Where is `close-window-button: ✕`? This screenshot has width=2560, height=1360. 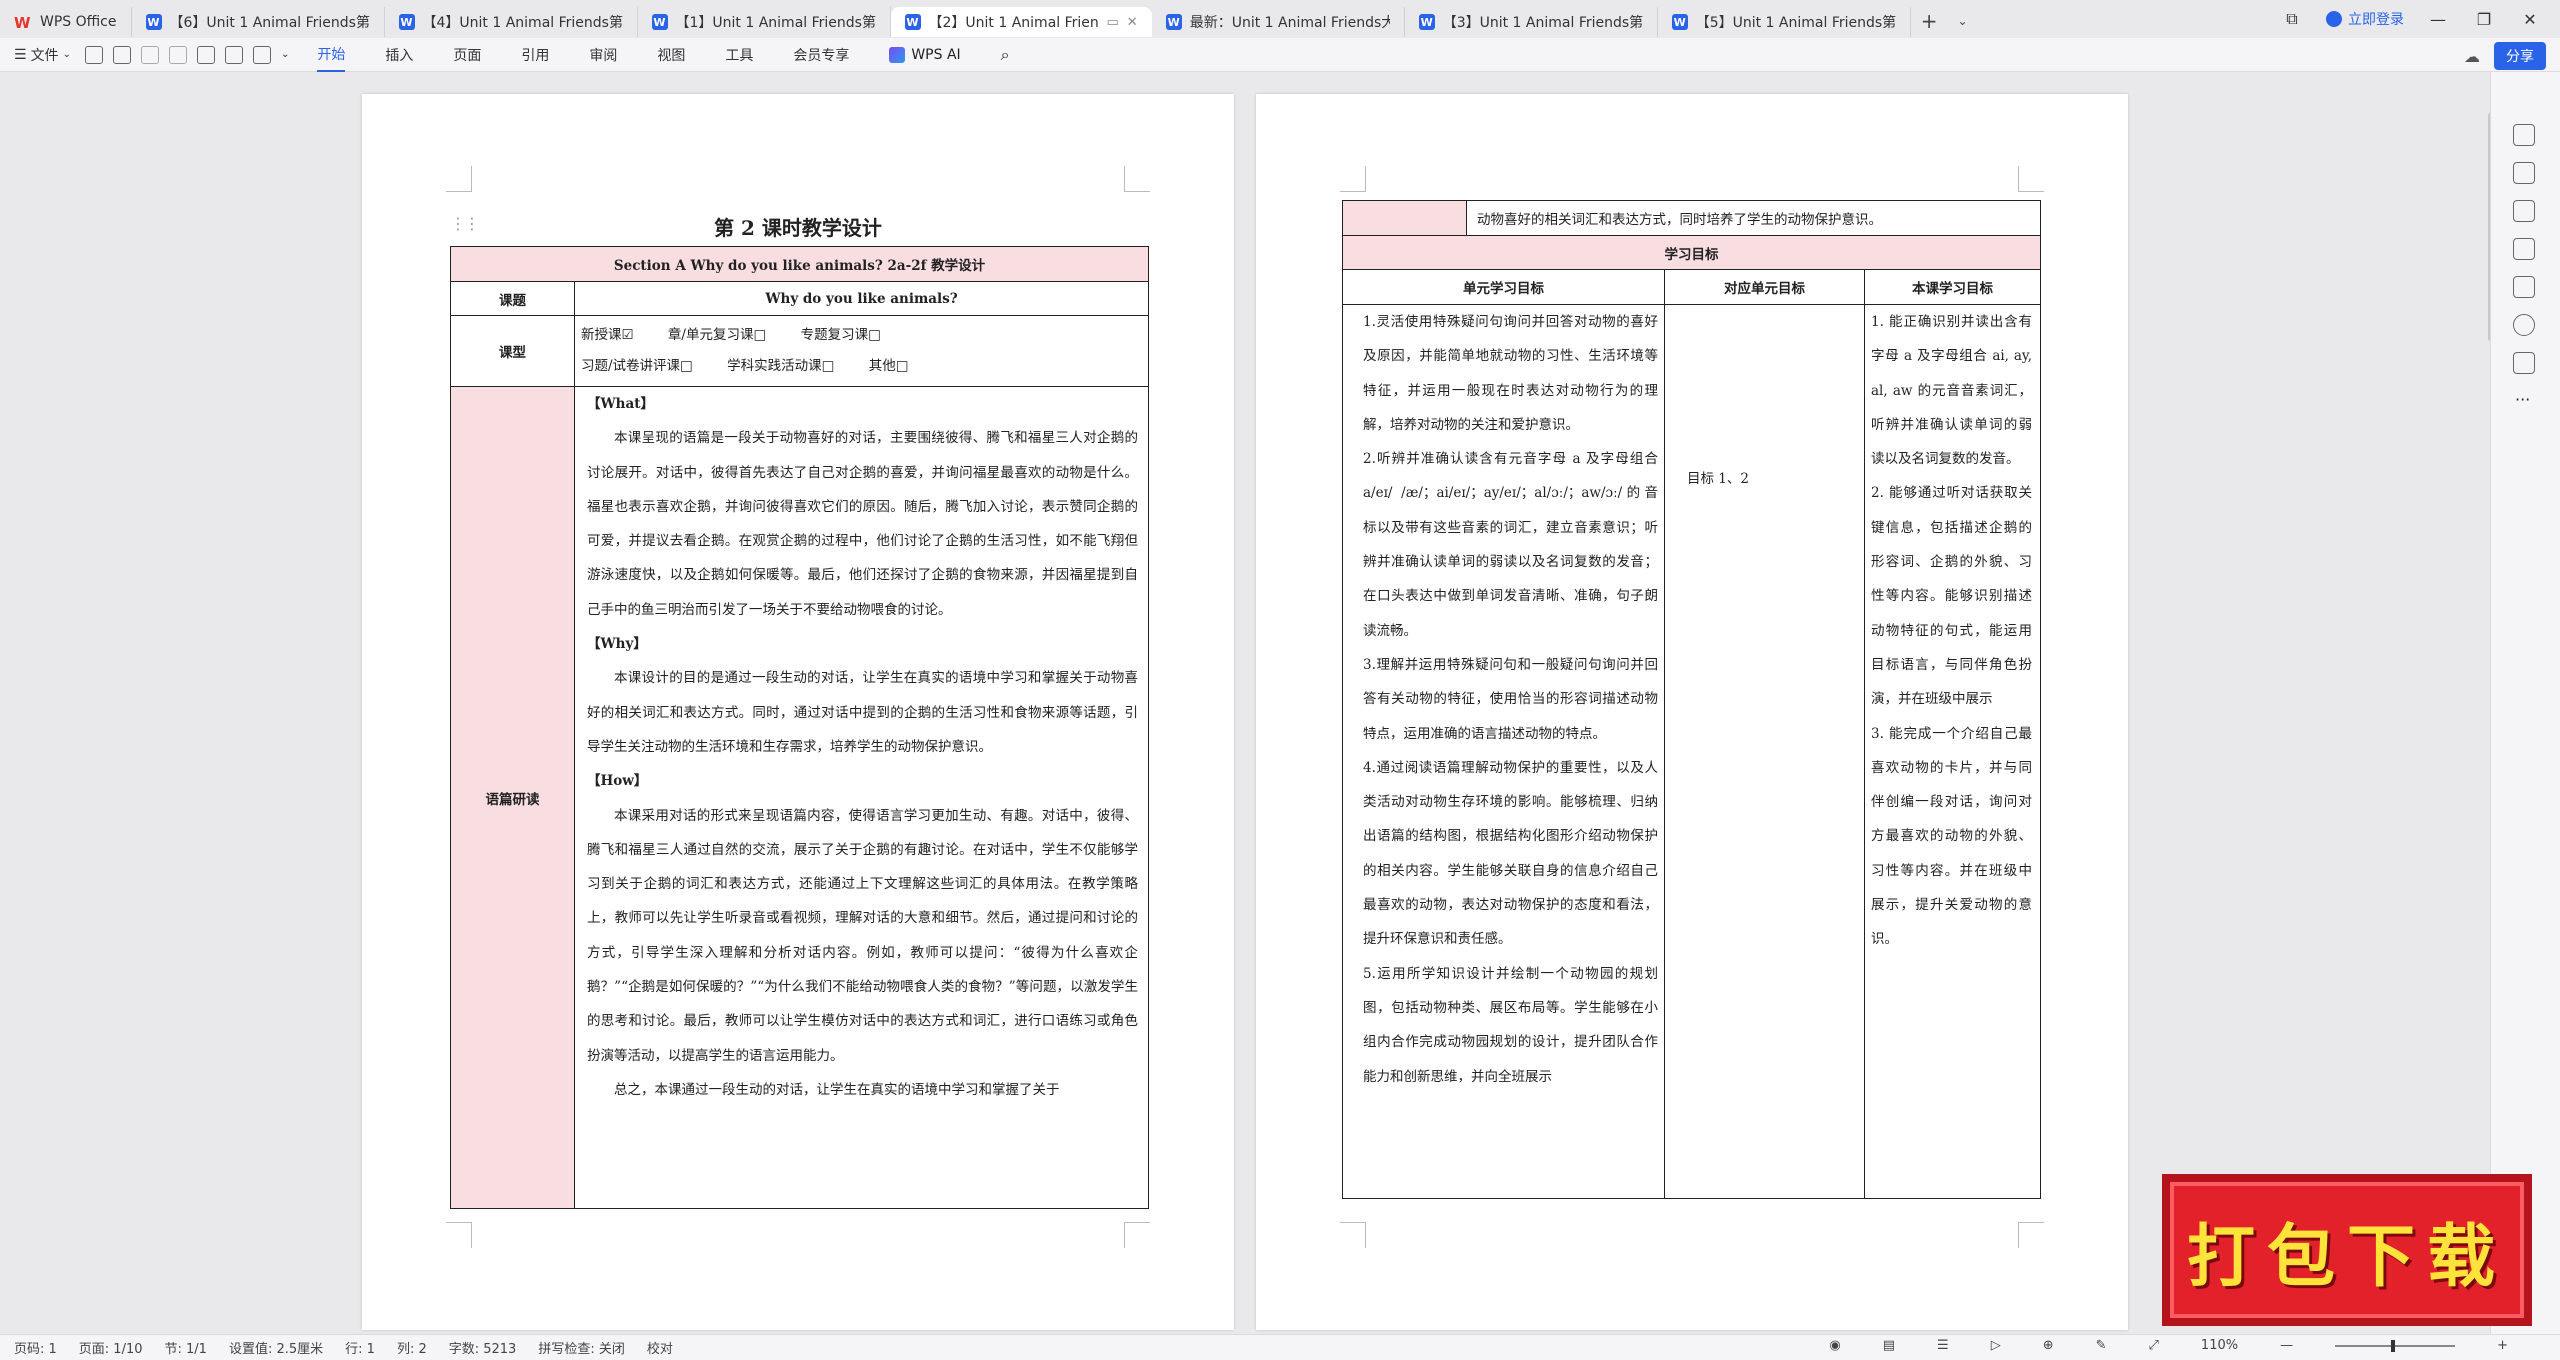 close-window-button: ✕ is located at coordinates (2530, 19).